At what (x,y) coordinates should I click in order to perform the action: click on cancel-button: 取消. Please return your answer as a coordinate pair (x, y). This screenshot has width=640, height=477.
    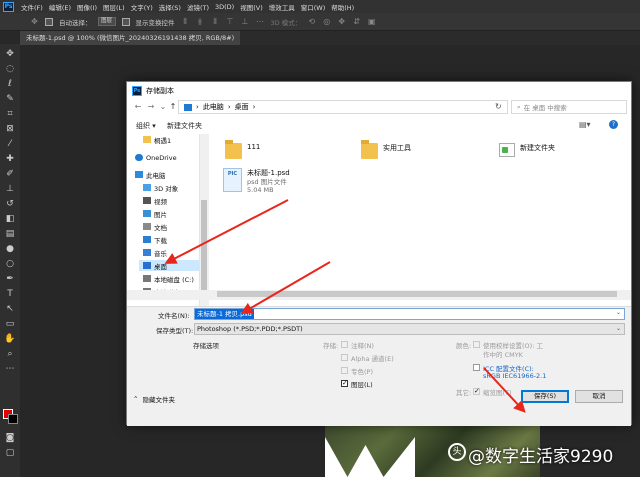
    Looking at the image, I should click on (599, 396).